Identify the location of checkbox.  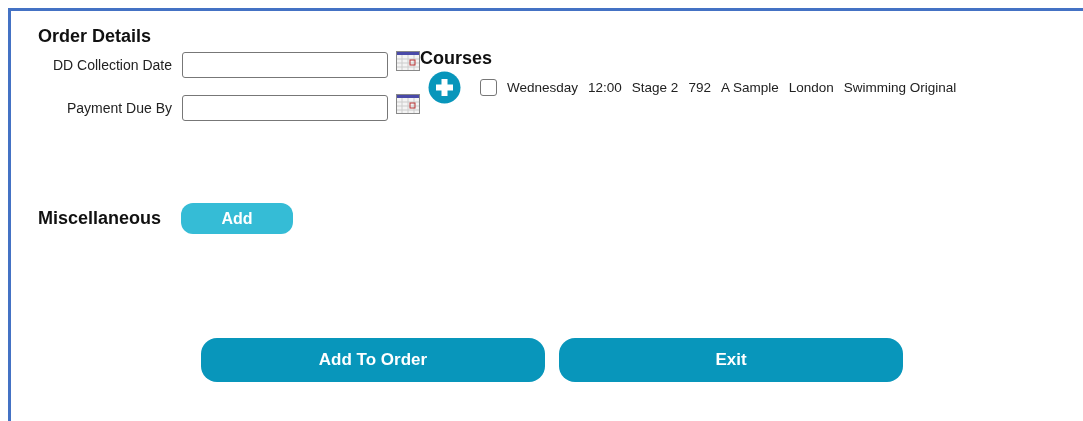
(488, 87).